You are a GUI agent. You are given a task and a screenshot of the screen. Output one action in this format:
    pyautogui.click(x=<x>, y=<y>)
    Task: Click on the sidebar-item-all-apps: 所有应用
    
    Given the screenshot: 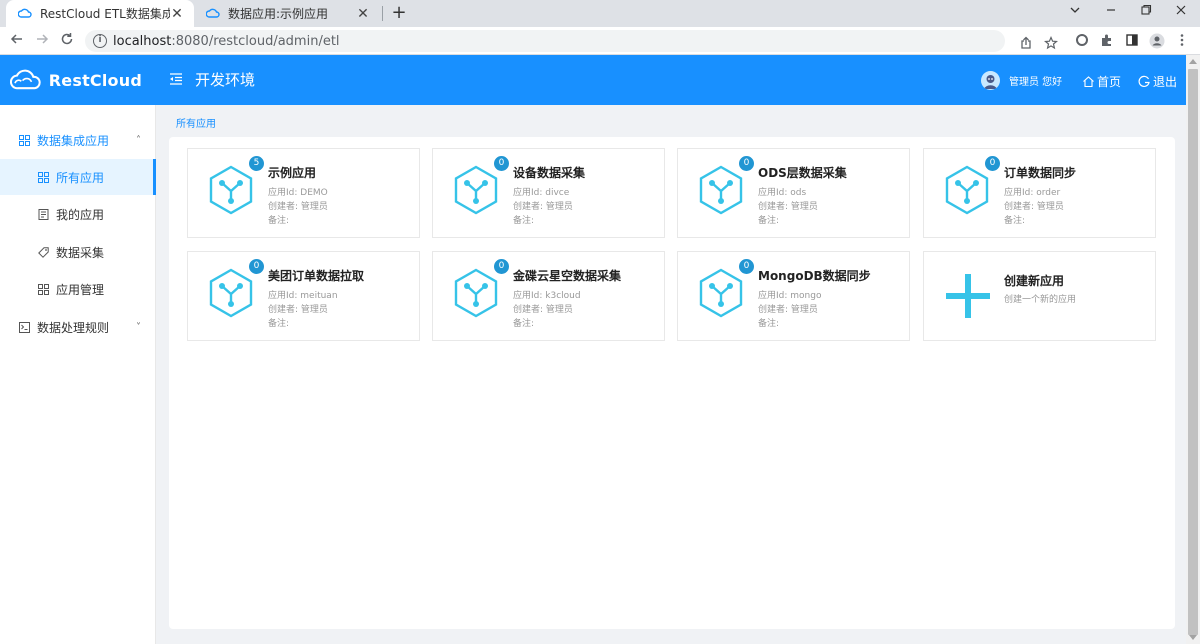 What is the action you would take?
    pyautogui.click(x=78, y=177)
    